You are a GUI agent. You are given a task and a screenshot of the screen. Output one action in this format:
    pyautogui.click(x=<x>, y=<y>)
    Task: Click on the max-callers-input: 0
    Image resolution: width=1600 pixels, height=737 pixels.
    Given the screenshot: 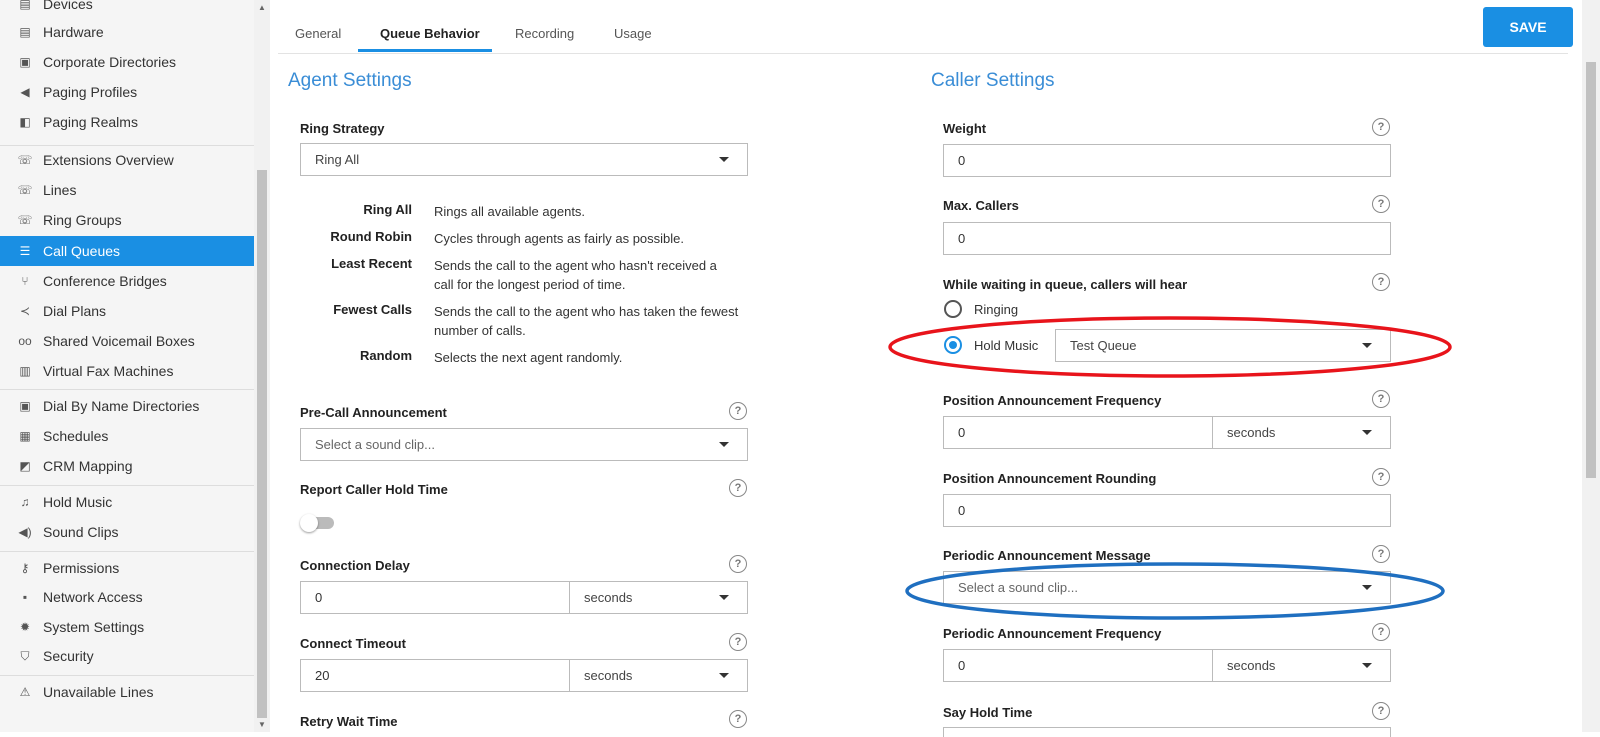 What is the action you would take?
    pyautogui.click(x=1167, y=238)
    